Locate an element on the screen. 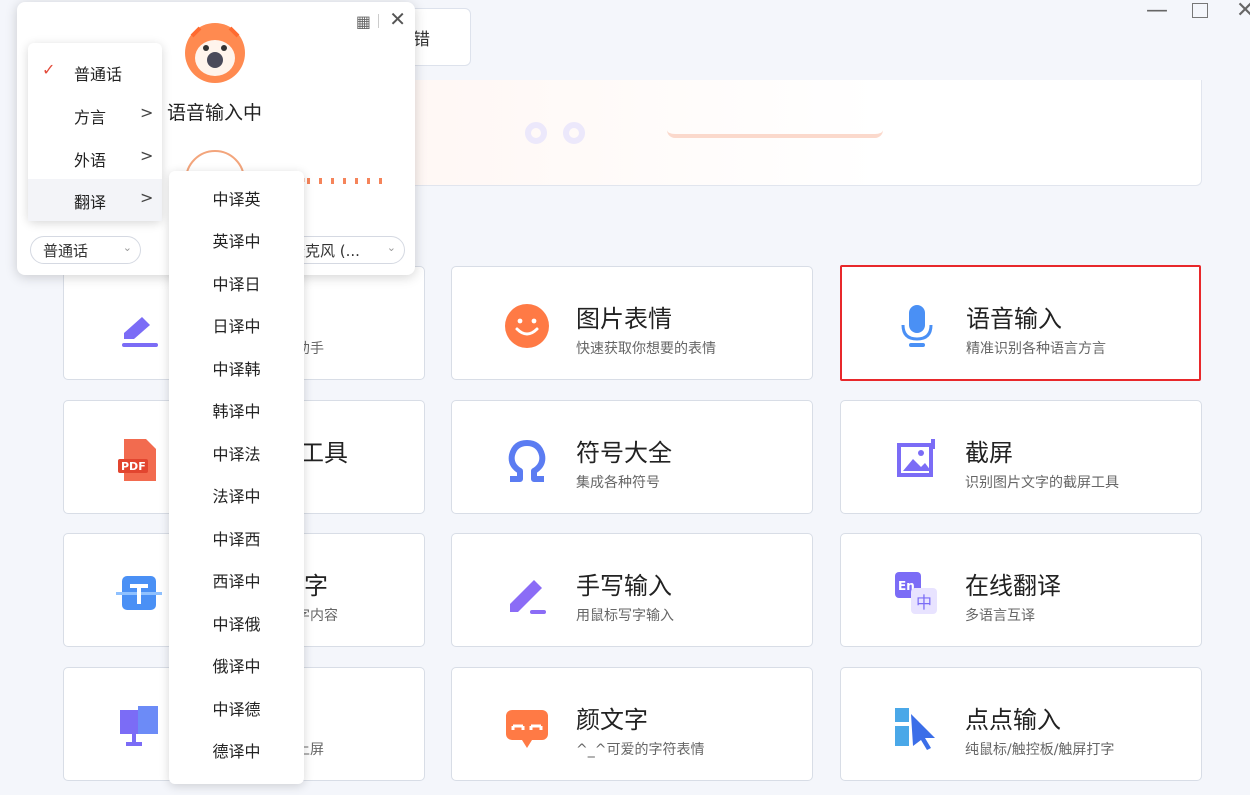  submenu-item: 中译俄 is located at coordinates (236, 625).